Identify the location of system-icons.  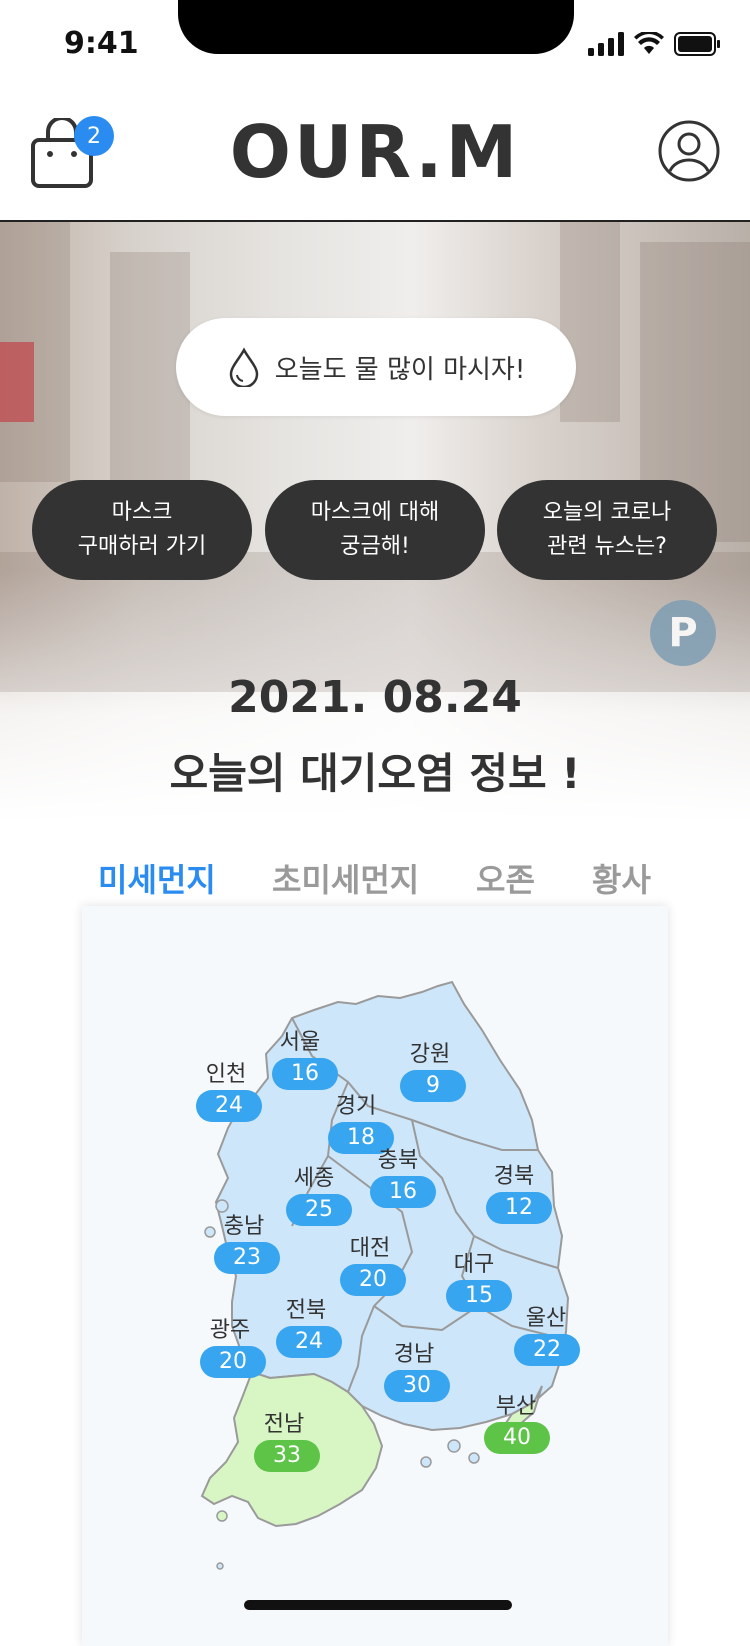
(654, 44).